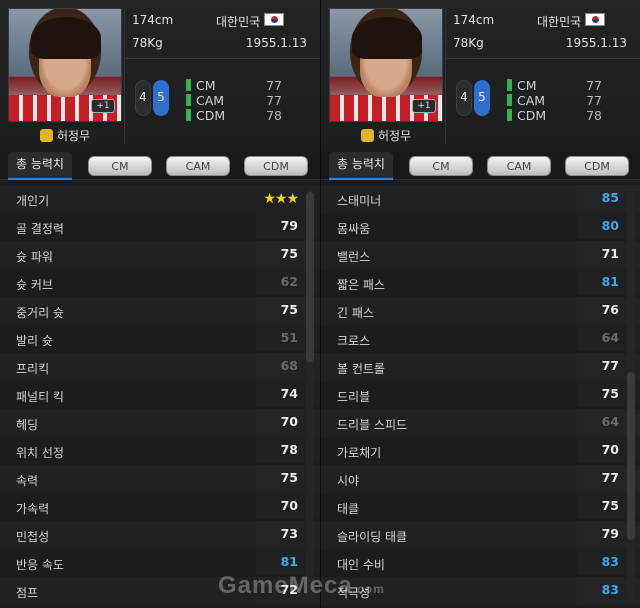  Describe the element at coordinates (160, 367) in the screenshot. I see `stat-row: 프리킥 68` at that location.